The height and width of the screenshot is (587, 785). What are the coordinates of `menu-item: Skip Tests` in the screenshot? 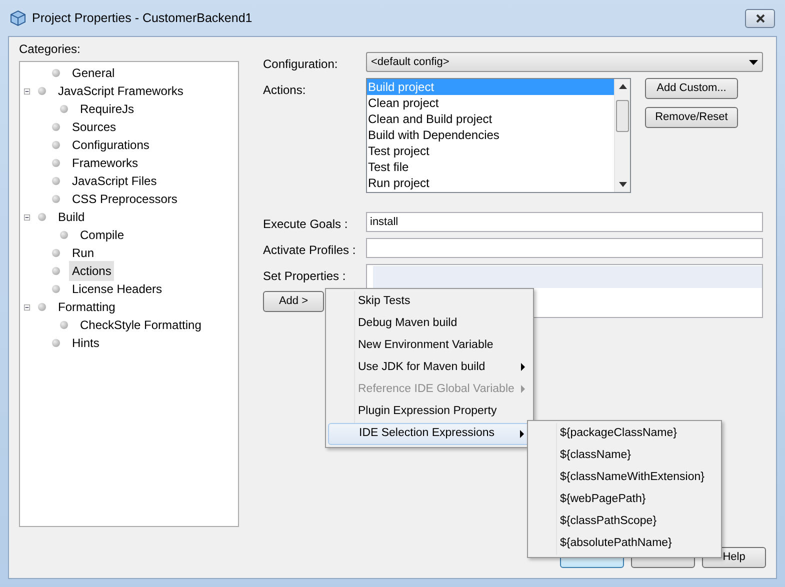 It's located at (429, 302).